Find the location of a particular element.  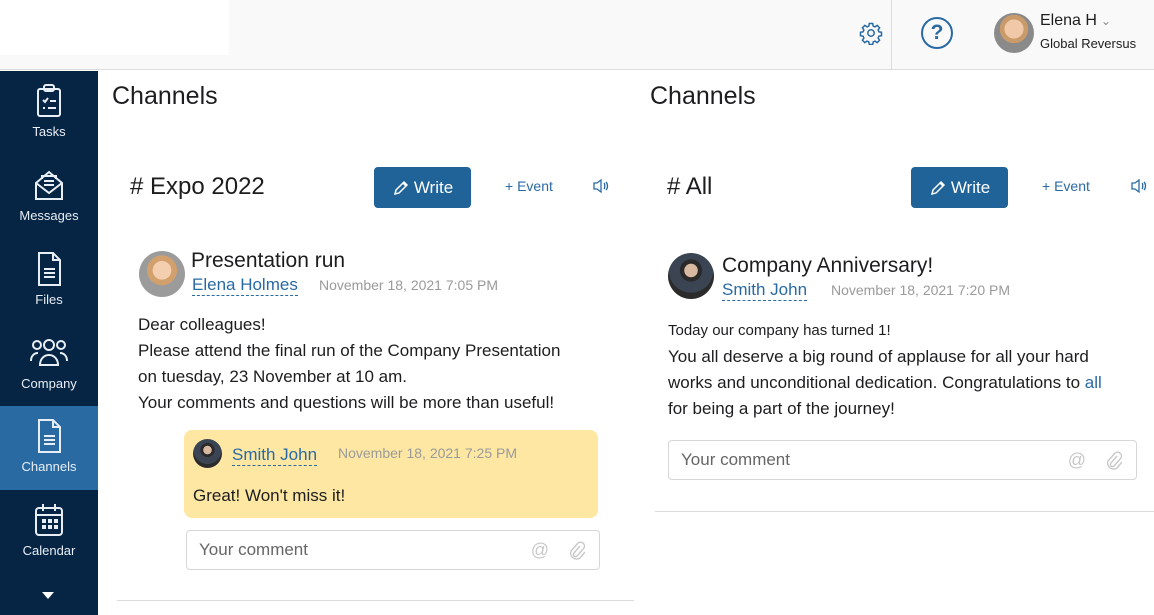

post-line: Dear colleagues! is located at coordinates (202, 324).